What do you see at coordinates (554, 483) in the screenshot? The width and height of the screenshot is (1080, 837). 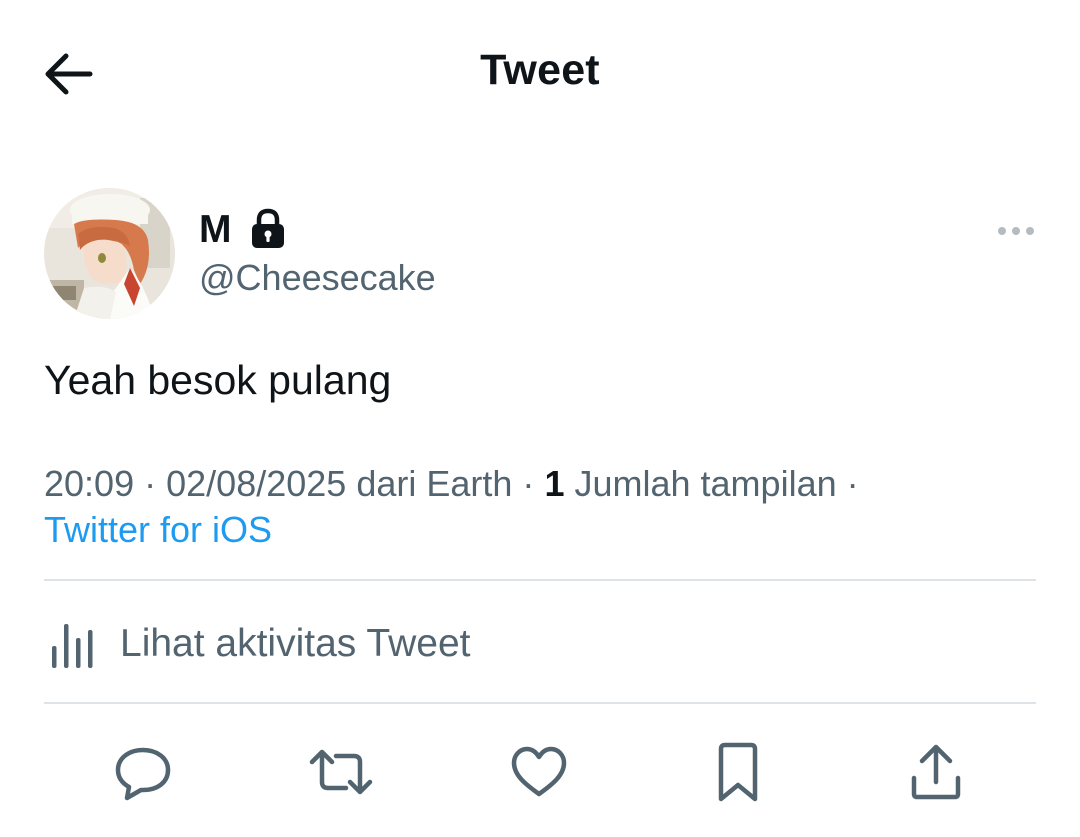 I see `views-count: 1` at bounding box center [554, 483].